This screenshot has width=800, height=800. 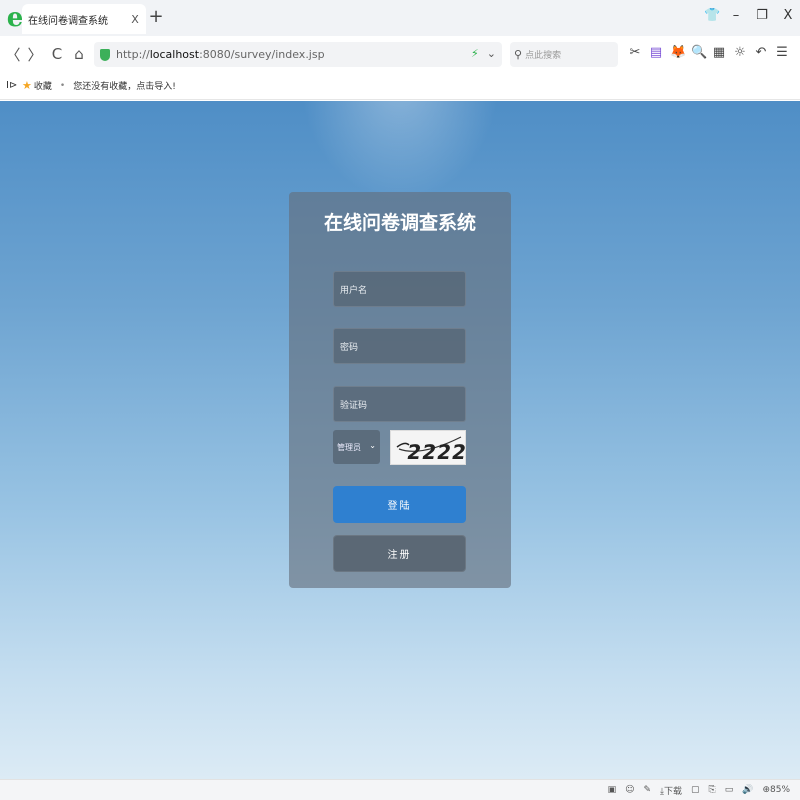 I want to click on back-icon: 〈, so click(x=13, y=54).